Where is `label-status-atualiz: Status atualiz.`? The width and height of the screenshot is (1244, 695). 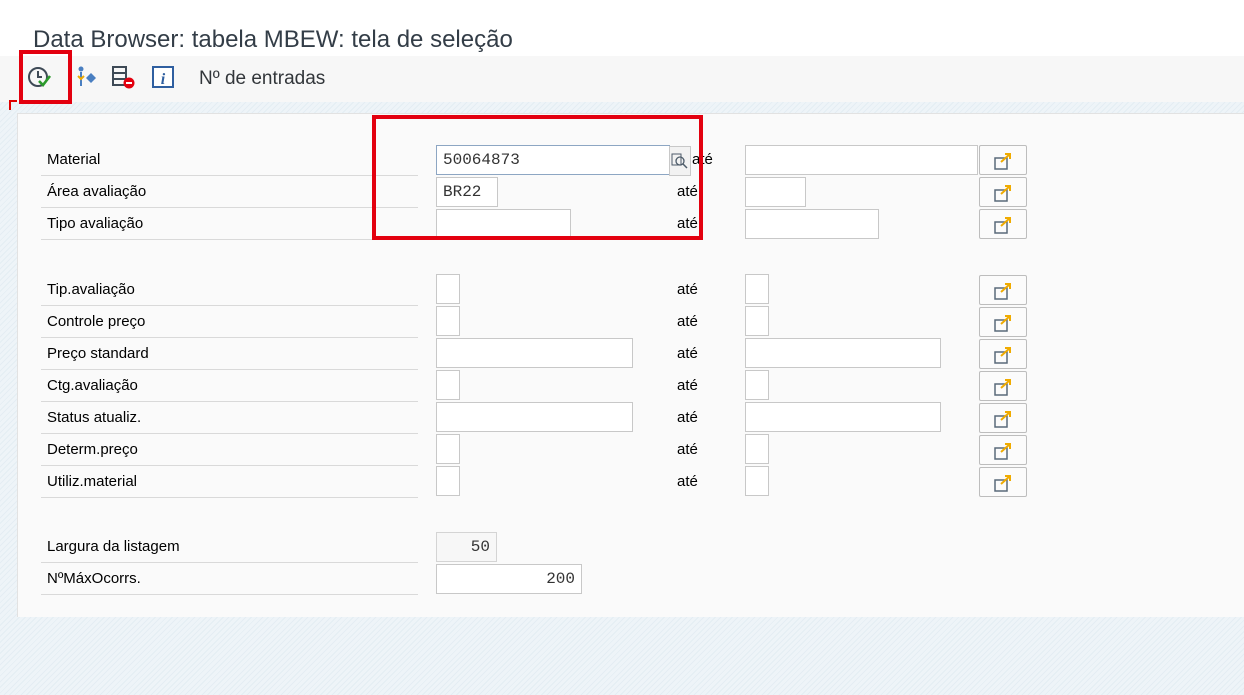
label-status-atualiz: Status atualiz. is located at coordinates (94, 417).